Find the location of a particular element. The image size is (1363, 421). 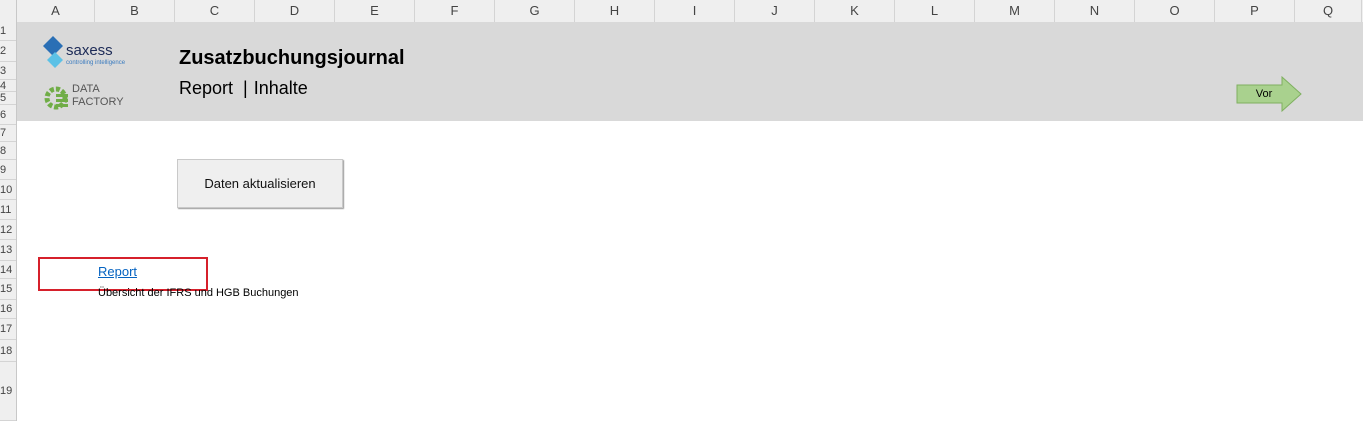

column-header-c: C is located at coordinates (215, 11).